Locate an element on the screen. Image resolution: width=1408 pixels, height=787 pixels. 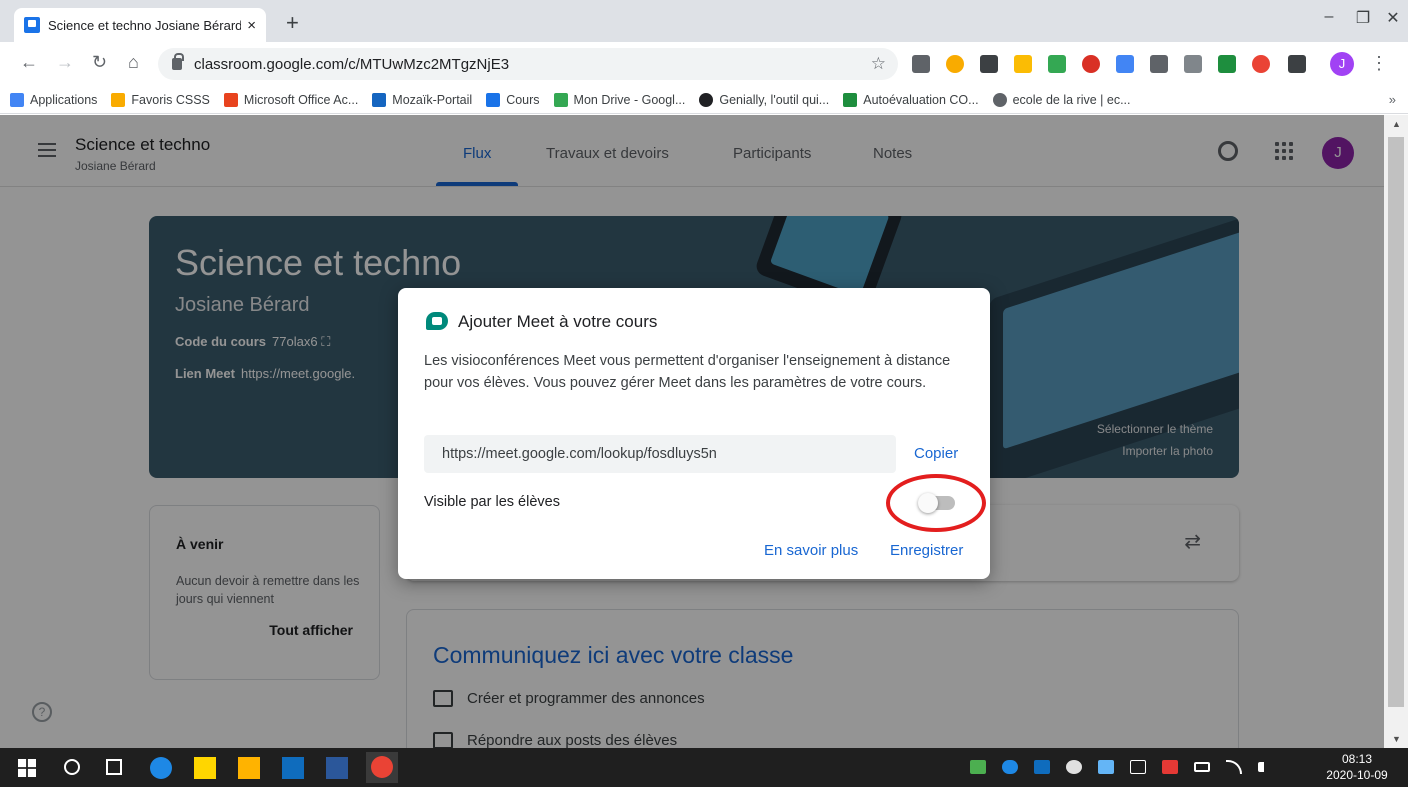
back-icon: ← is located at coordinates (29, 62).